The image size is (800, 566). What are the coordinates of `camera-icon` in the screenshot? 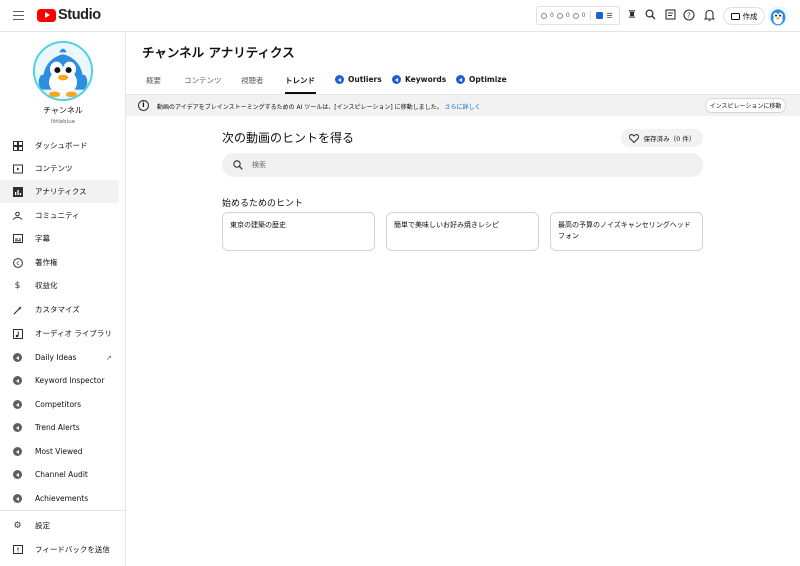 It's located at (735, 16).